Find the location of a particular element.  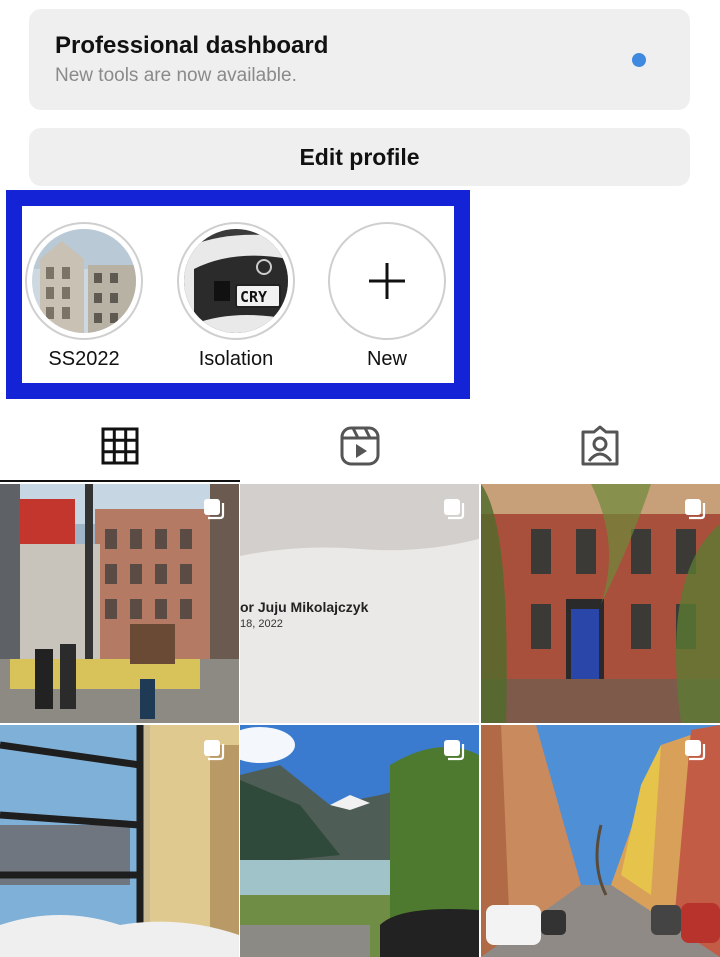

document-text-date: 18, 2022 is located at coordinates (261, 624).